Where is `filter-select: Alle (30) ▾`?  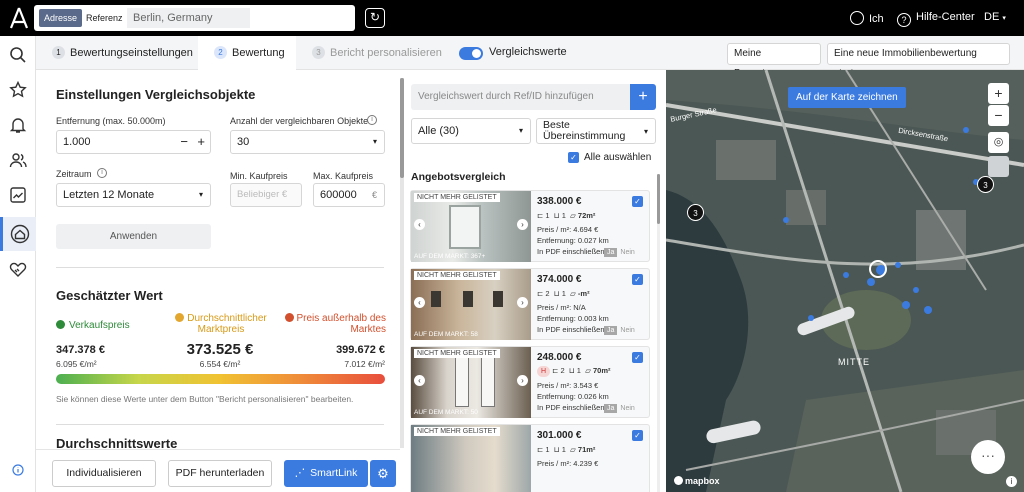 filter-select: Alle (30) ▾ is located at coordinates (471, 131).